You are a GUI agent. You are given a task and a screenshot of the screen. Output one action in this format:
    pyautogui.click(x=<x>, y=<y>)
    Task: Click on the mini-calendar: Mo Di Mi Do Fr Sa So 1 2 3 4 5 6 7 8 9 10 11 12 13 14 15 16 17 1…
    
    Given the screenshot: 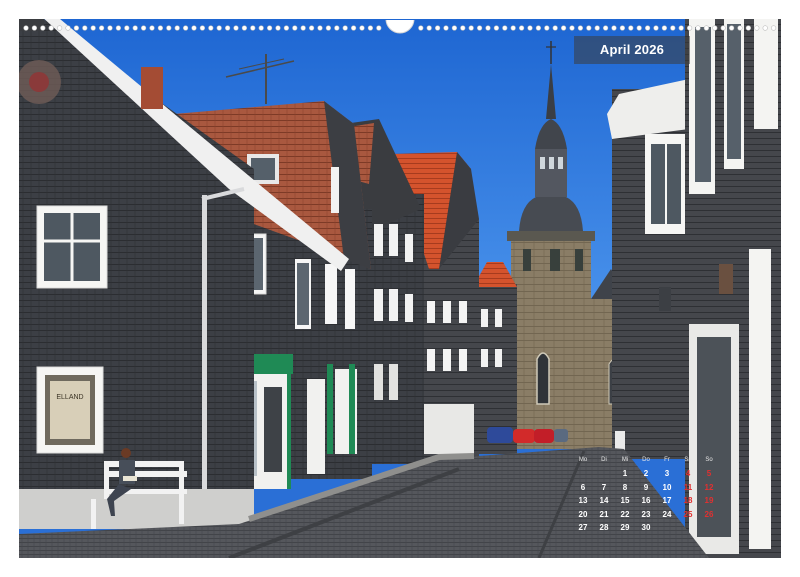 What is the action you would take?
    pyautogui.click(x=647, y=496)
    